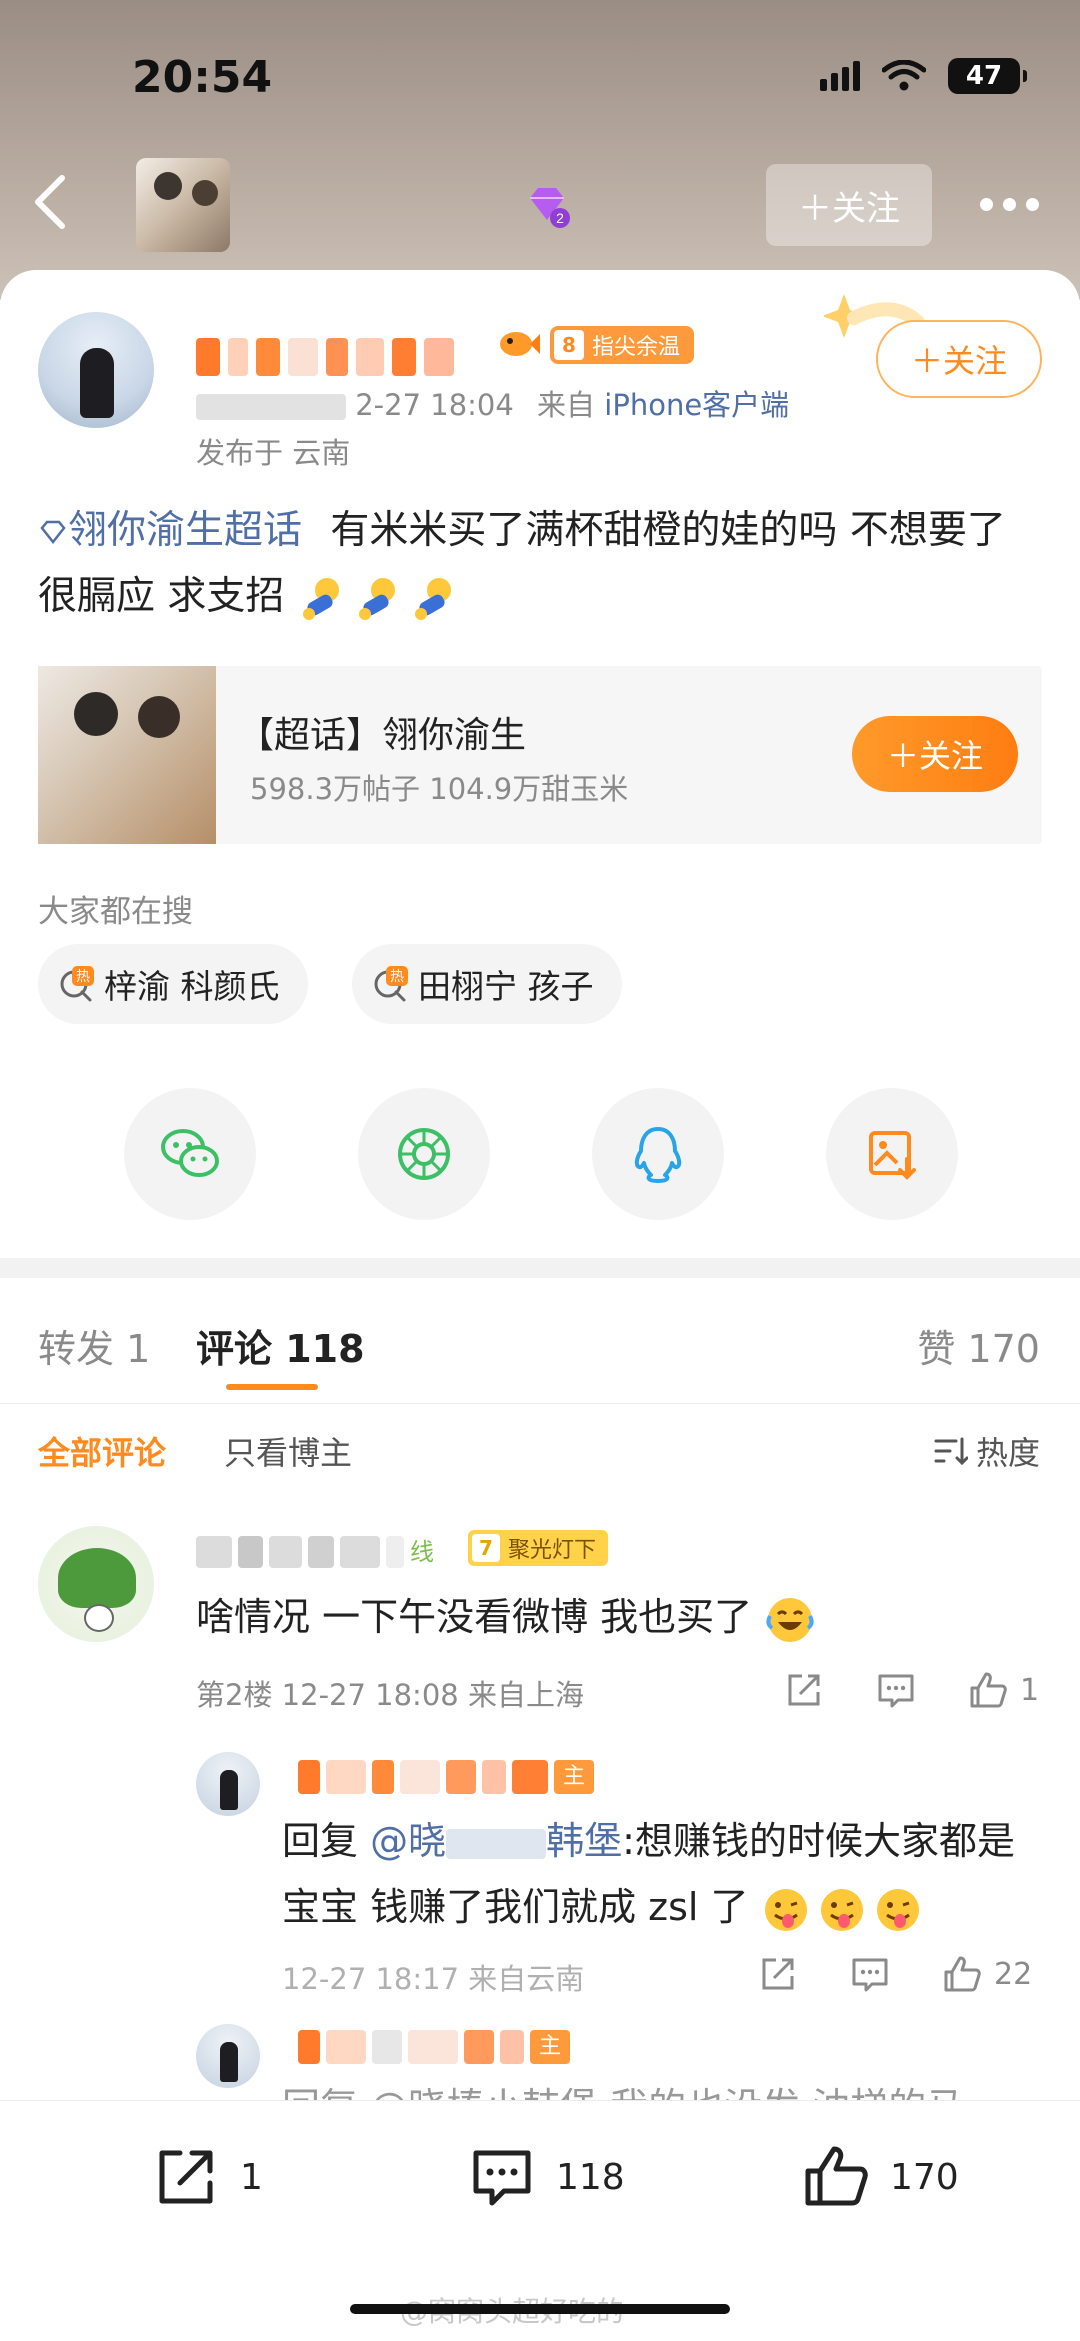  I want to click on share-moments-button, so click(424, 1154).